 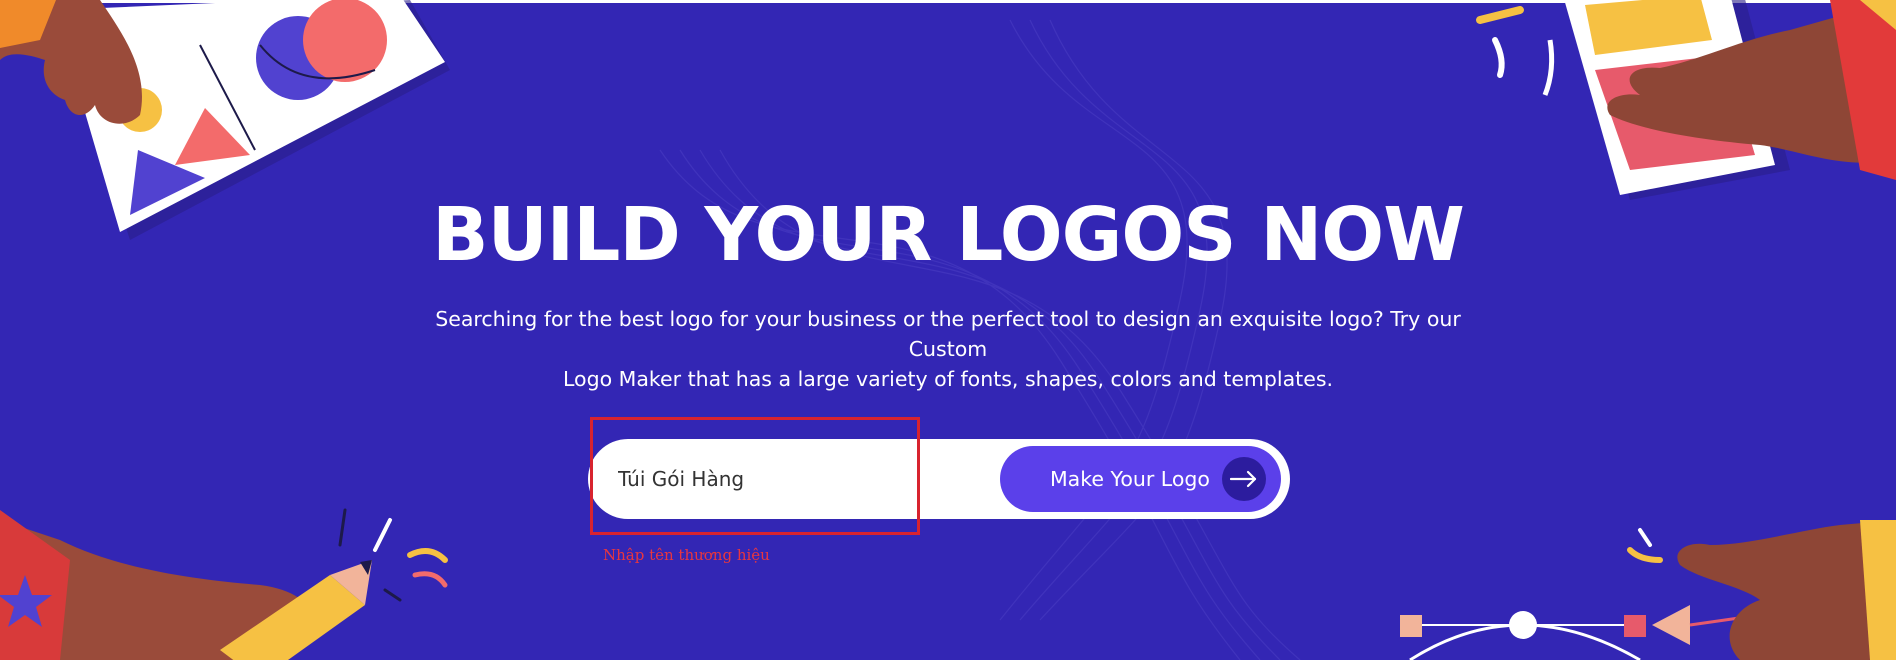 I want to click on logo-search-bar: Make Your Logo, so click(x=939, y=479).